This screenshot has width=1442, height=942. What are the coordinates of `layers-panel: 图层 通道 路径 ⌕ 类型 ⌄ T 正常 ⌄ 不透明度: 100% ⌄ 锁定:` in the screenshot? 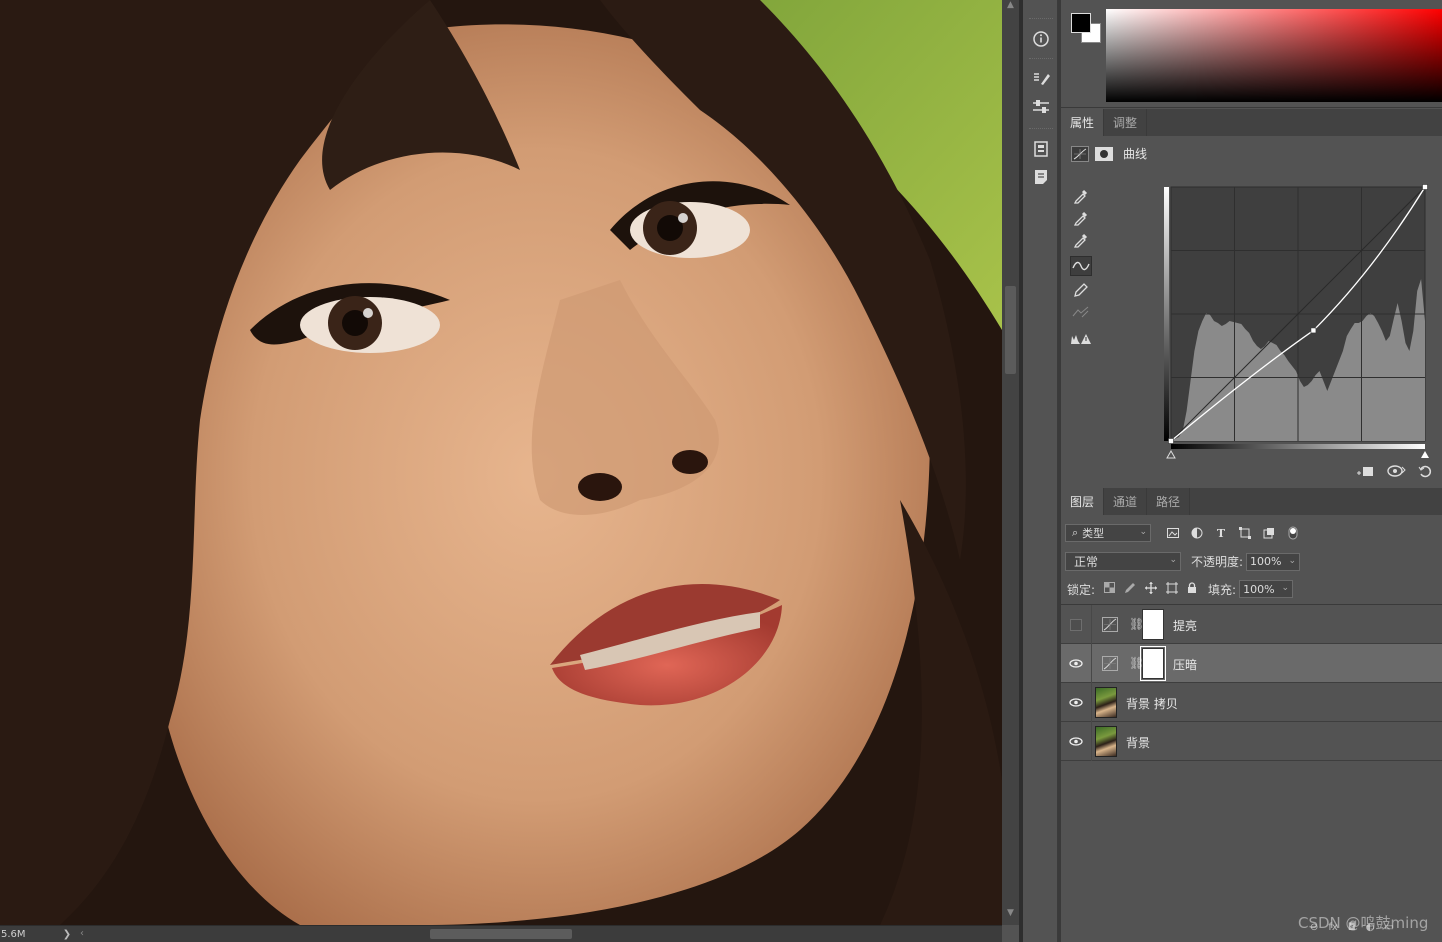 It's located at (1251, 715).